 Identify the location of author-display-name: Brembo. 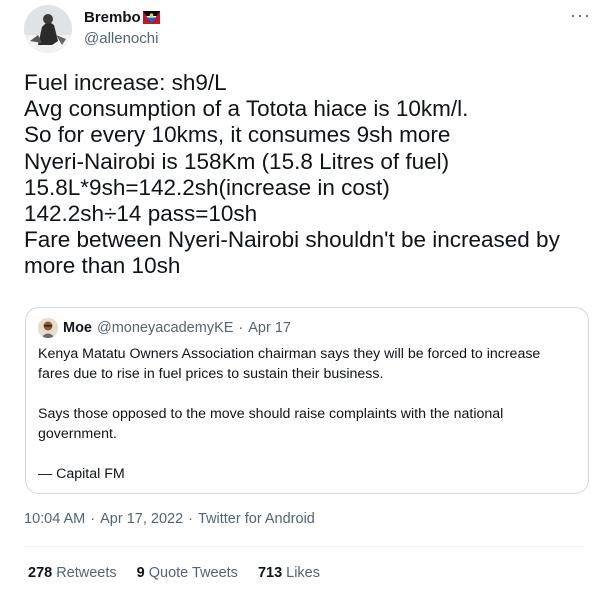
(112, 17).